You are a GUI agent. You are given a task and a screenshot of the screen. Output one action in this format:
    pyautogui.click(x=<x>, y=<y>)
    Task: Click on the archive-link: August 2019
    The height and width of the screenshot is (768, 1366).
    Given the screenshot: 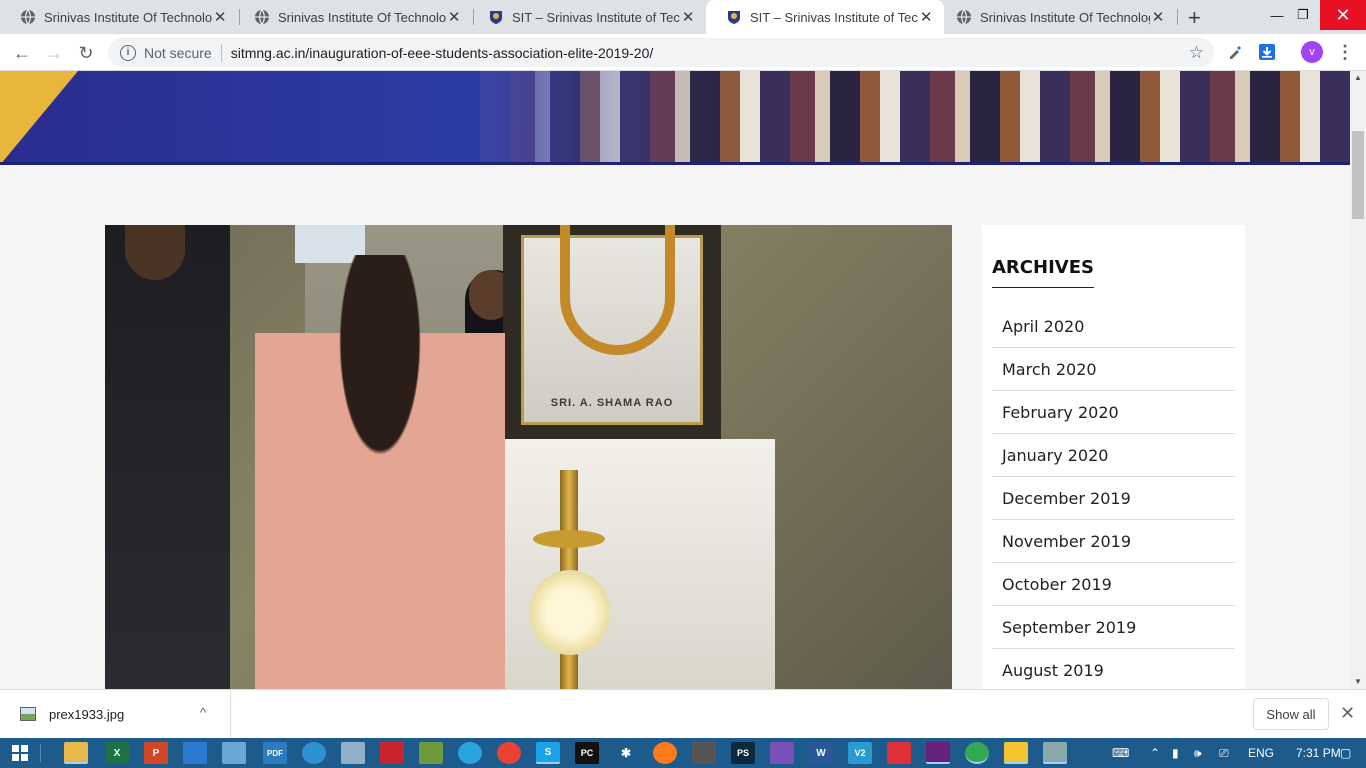 What is the action you would take?
    pyautogui.click(x=1113, y=669)
    